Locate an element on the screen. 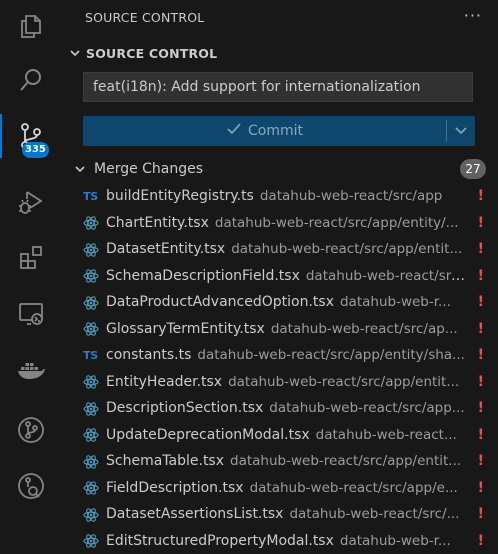 This screenshot has width=498, height=554. extensions-button is located at coordinates (31, 258).